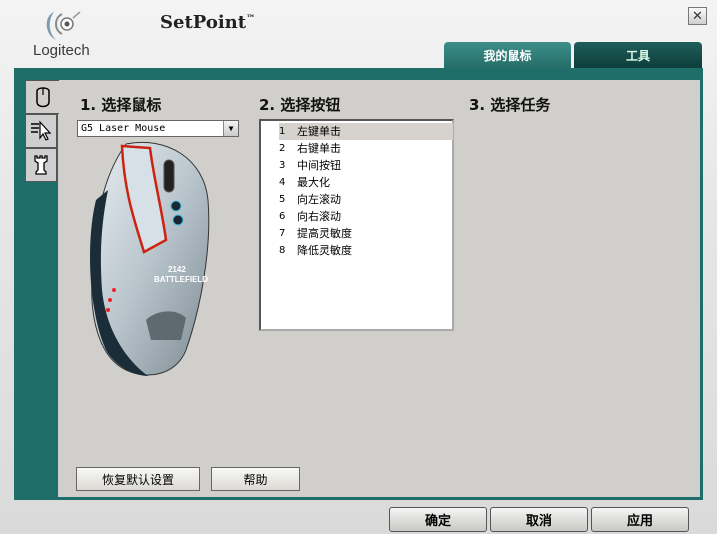 This screenshot has width=717, height=534. Describe the element at coordinates (61, 50) in the screenshot. I see `logo-text: Logitech` at that location.